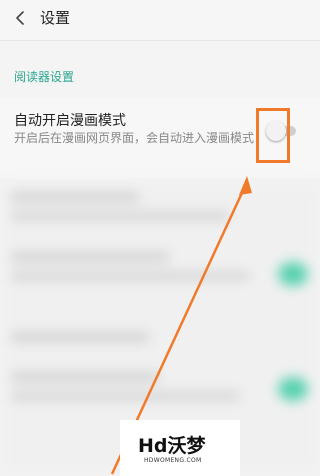 The image size is (320, 476). I want to click on annotation-highlight-box, so click(273, 135).